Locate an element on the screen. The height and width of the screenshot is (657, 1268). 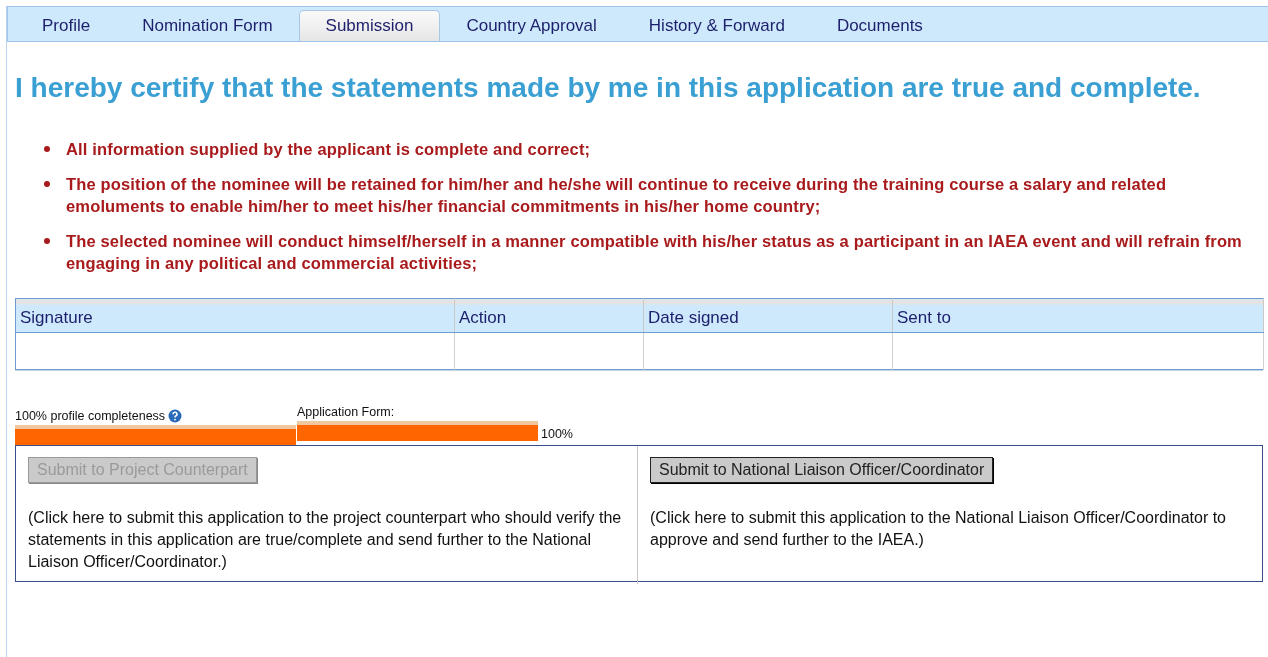
tab: Country Approval is located at coordinates (531, 26).